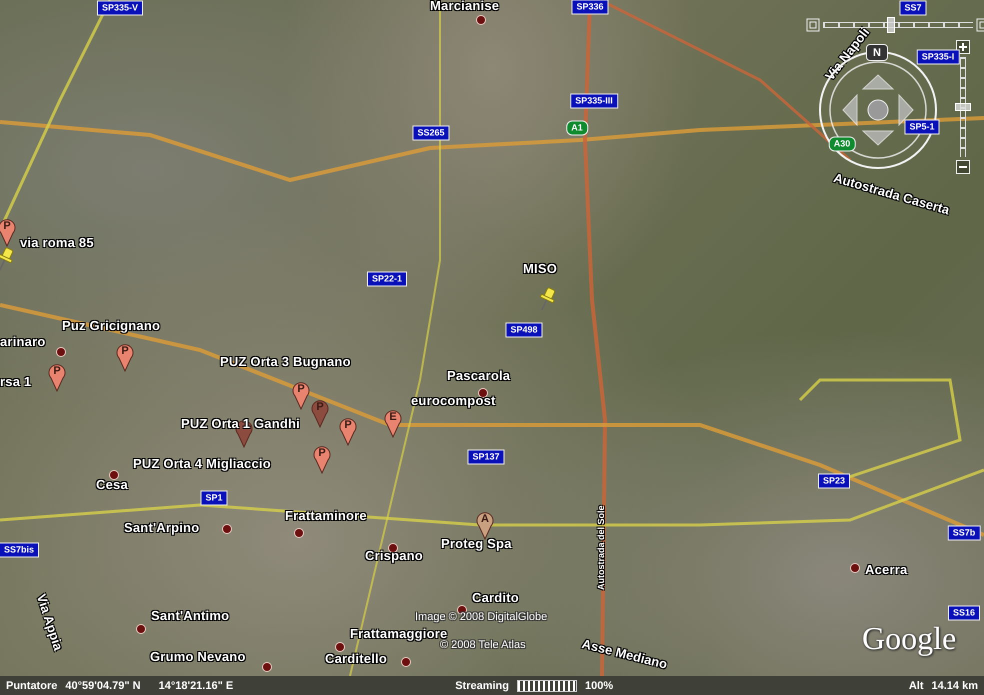  I want to click on placemark-label: via roma 85, so click(57, 242).